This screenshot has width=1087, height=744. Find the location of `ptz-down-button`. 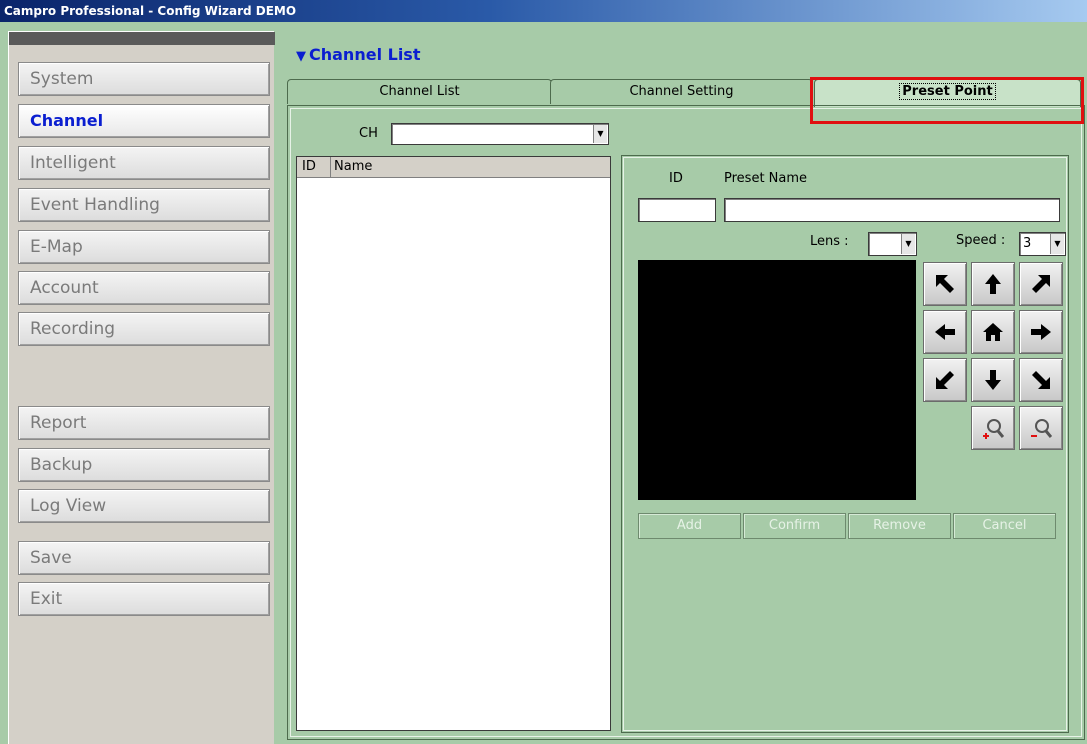

ptz-down-button is located at coordinates (993, 380).